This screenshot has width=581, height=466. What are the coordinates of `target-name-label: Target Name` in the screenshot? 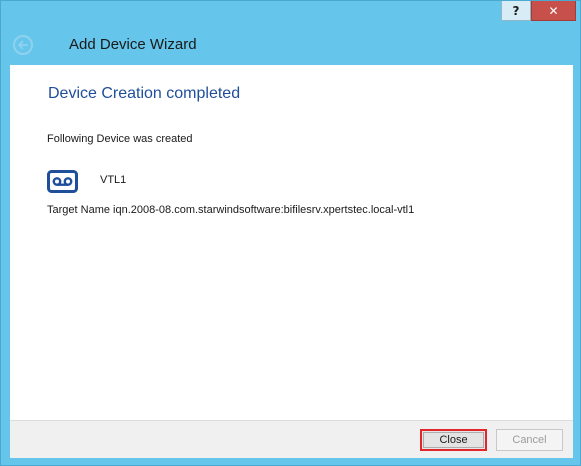 It's located at (78, 210).